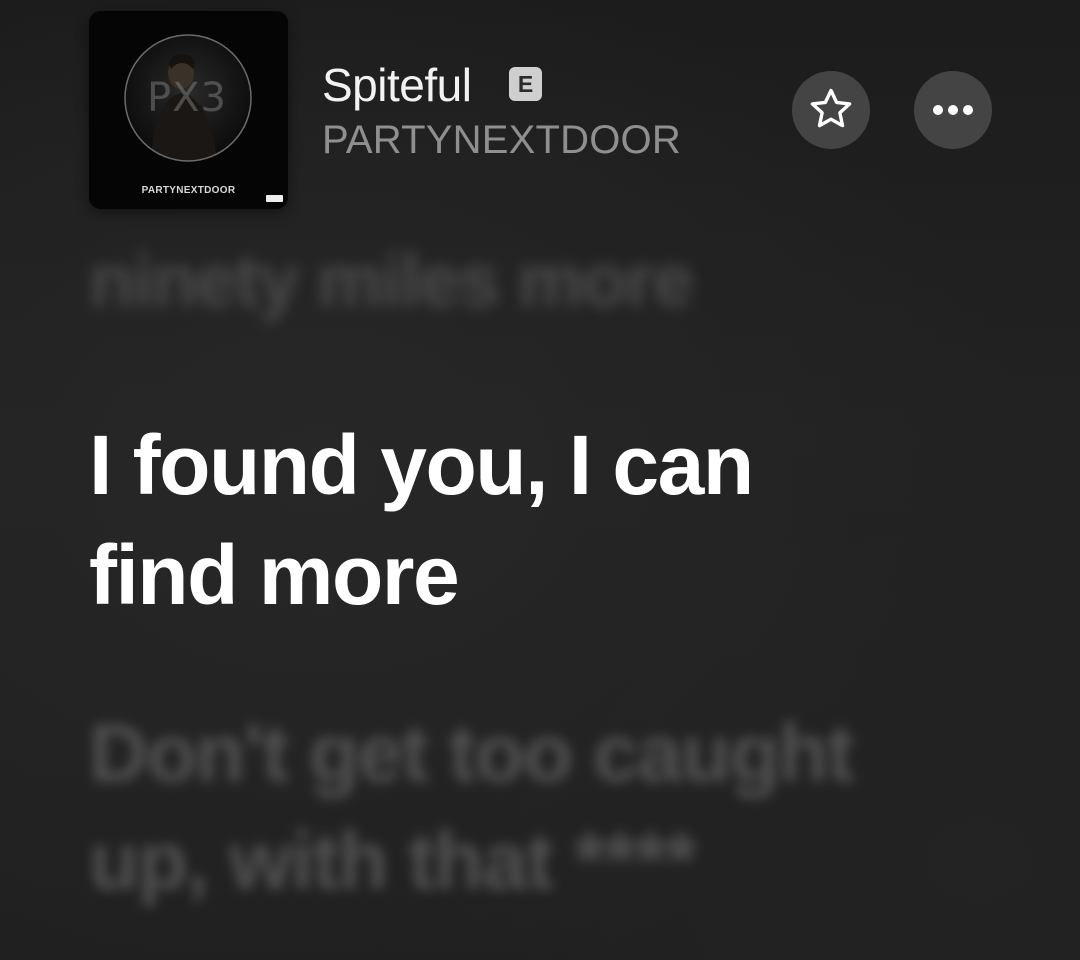 The height and width of the screenshot is (960, 1080). I want to click on album-artwork: PX3 PARTYNEXTDOOR, so click(188, 110).